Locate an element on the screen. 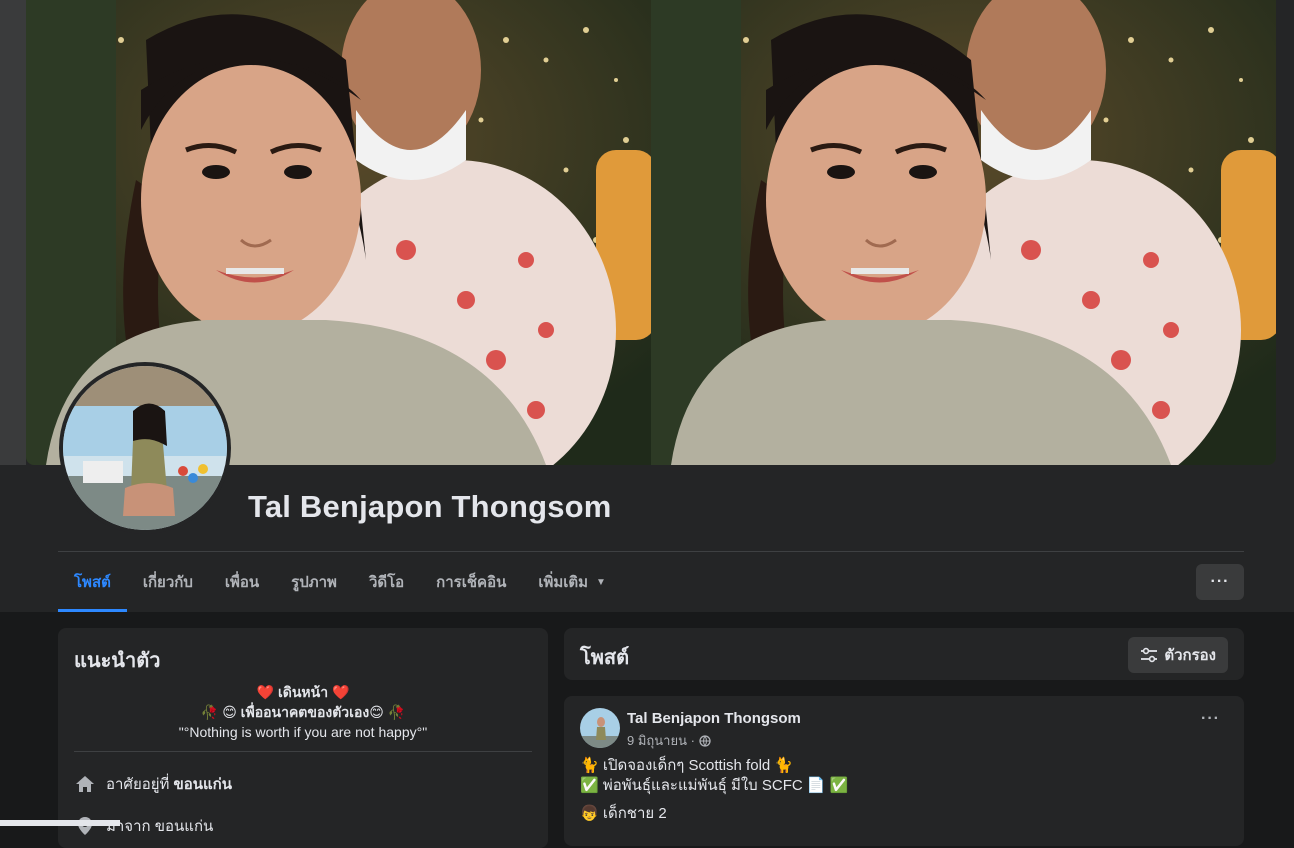 The image size is (1294, 848). profile-avatar-image is located at coordinates (145, 448).